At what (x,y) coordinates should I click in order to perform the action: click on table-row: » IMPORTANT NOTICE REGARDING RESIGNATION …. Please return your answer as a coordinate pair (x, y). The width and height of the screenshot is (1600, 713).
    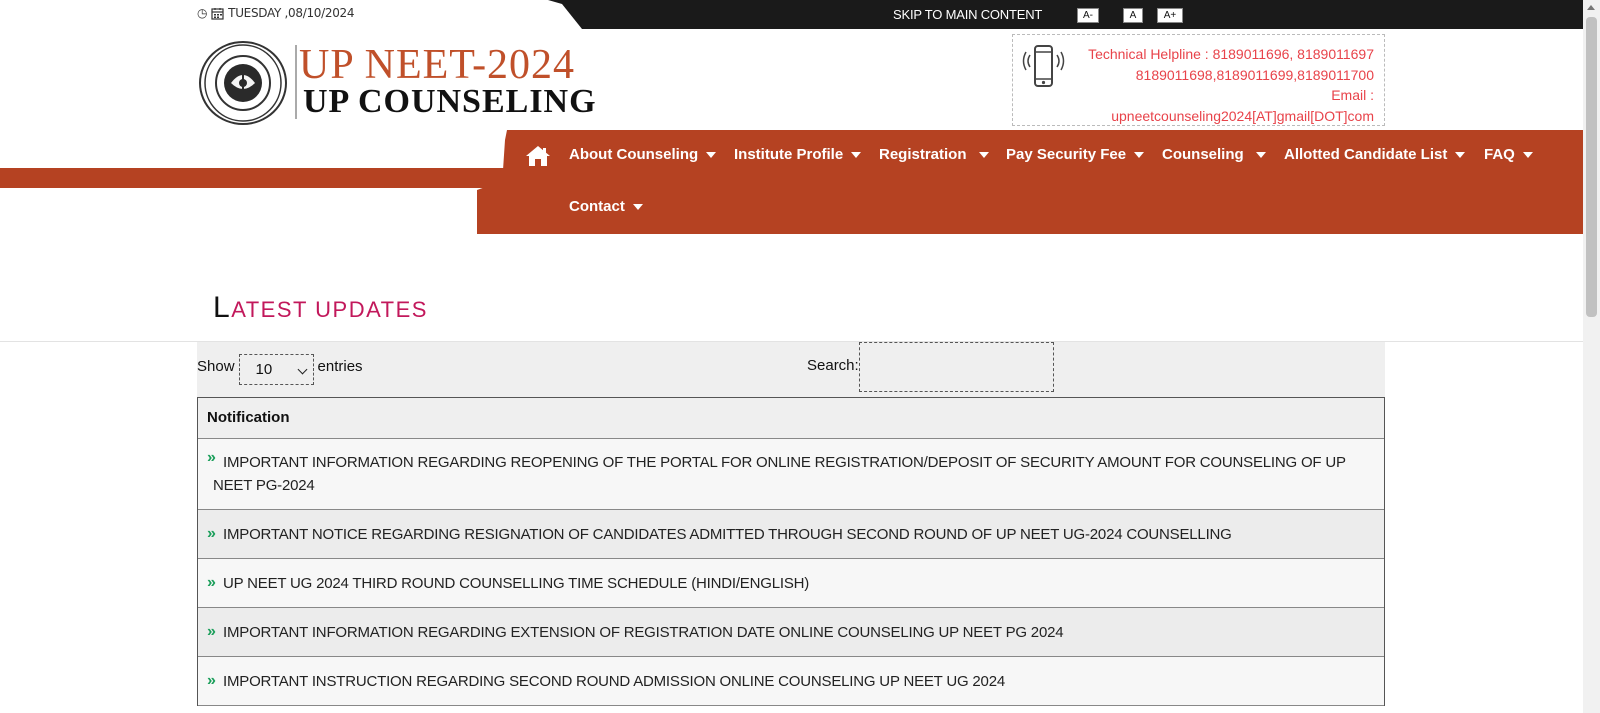
    Looking at the image, I should click on (791, 534).